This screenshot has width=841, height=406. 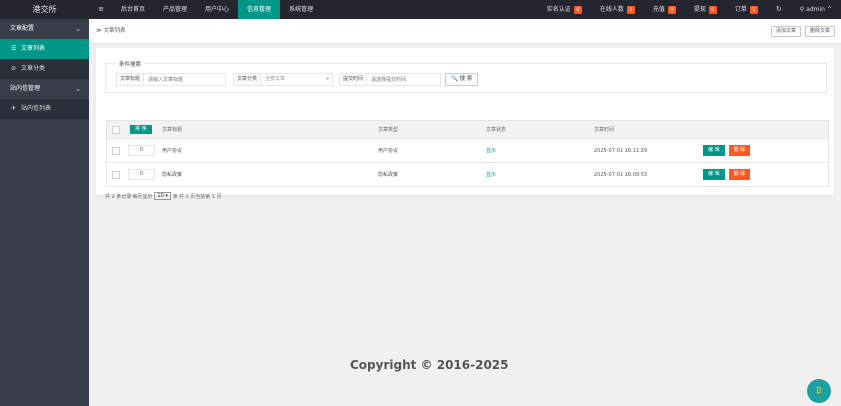 I want to click on online-users-link: 在线人数 0, so click(x=617, y=9).